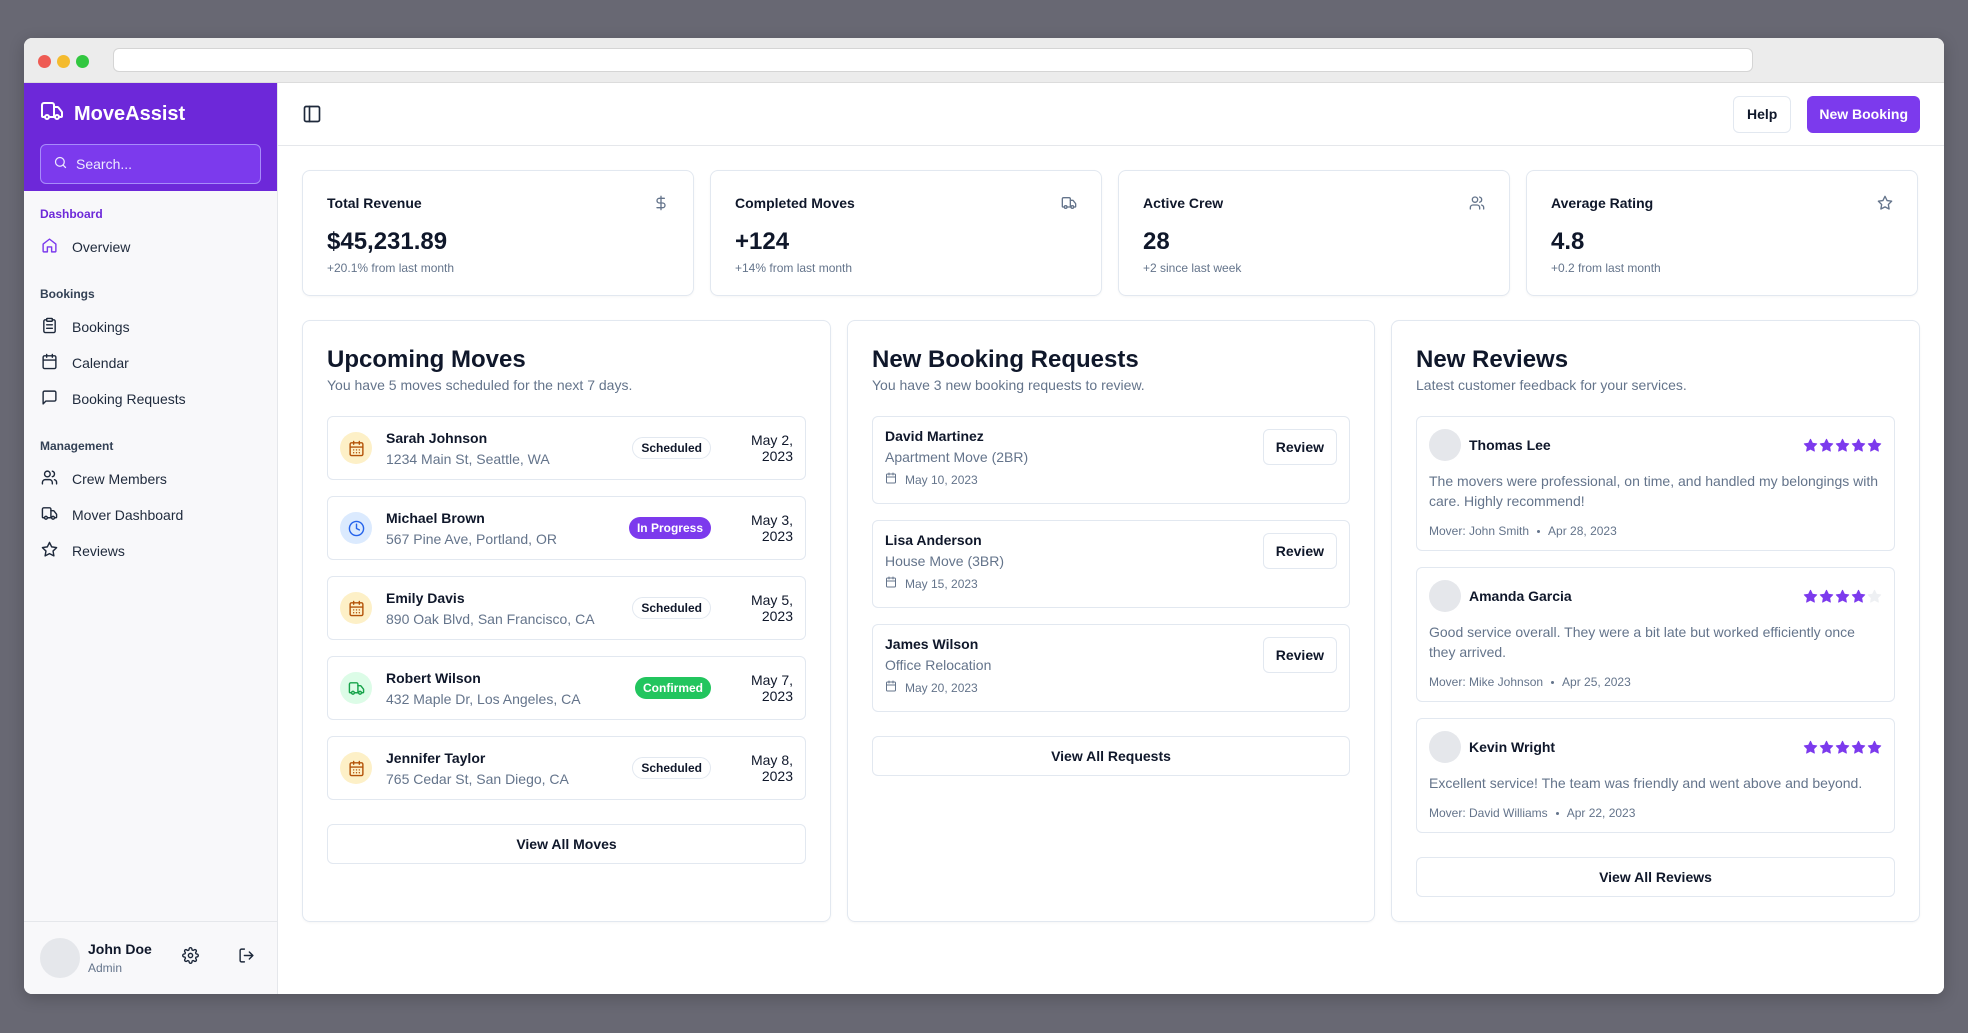 The image size is (1968, 1033). I want to click on review-mover: Mover: Mike Johnson, so click(1486, 682).